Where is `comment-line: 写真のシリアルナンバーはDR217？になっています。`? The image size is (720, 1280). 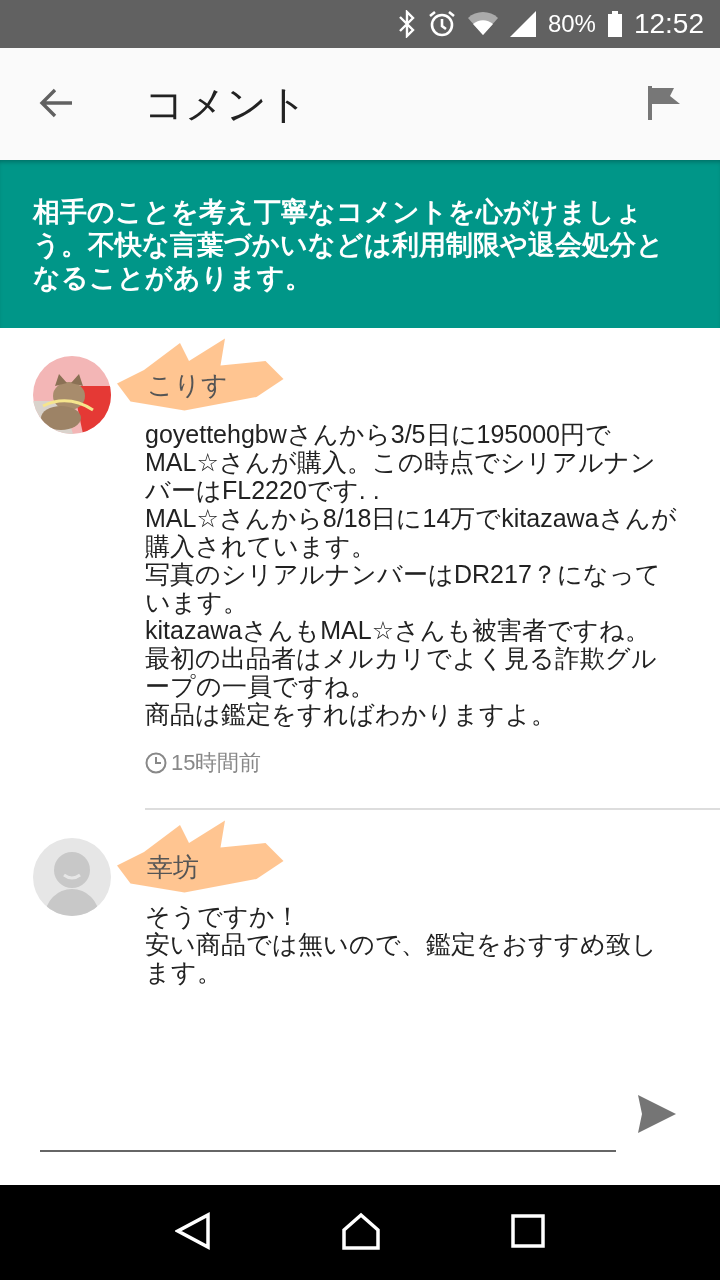 comment-line: 写真のシリアルナンバーはDR217？になっています。 is located at coordinates (403, 588).